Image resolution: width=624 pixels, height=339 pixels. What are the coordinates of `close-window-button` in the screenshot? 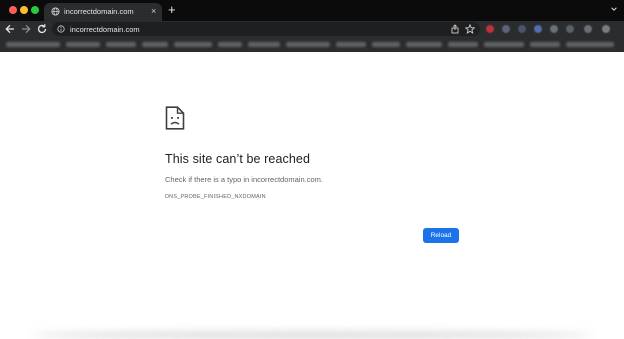 It's located at (13, 10).